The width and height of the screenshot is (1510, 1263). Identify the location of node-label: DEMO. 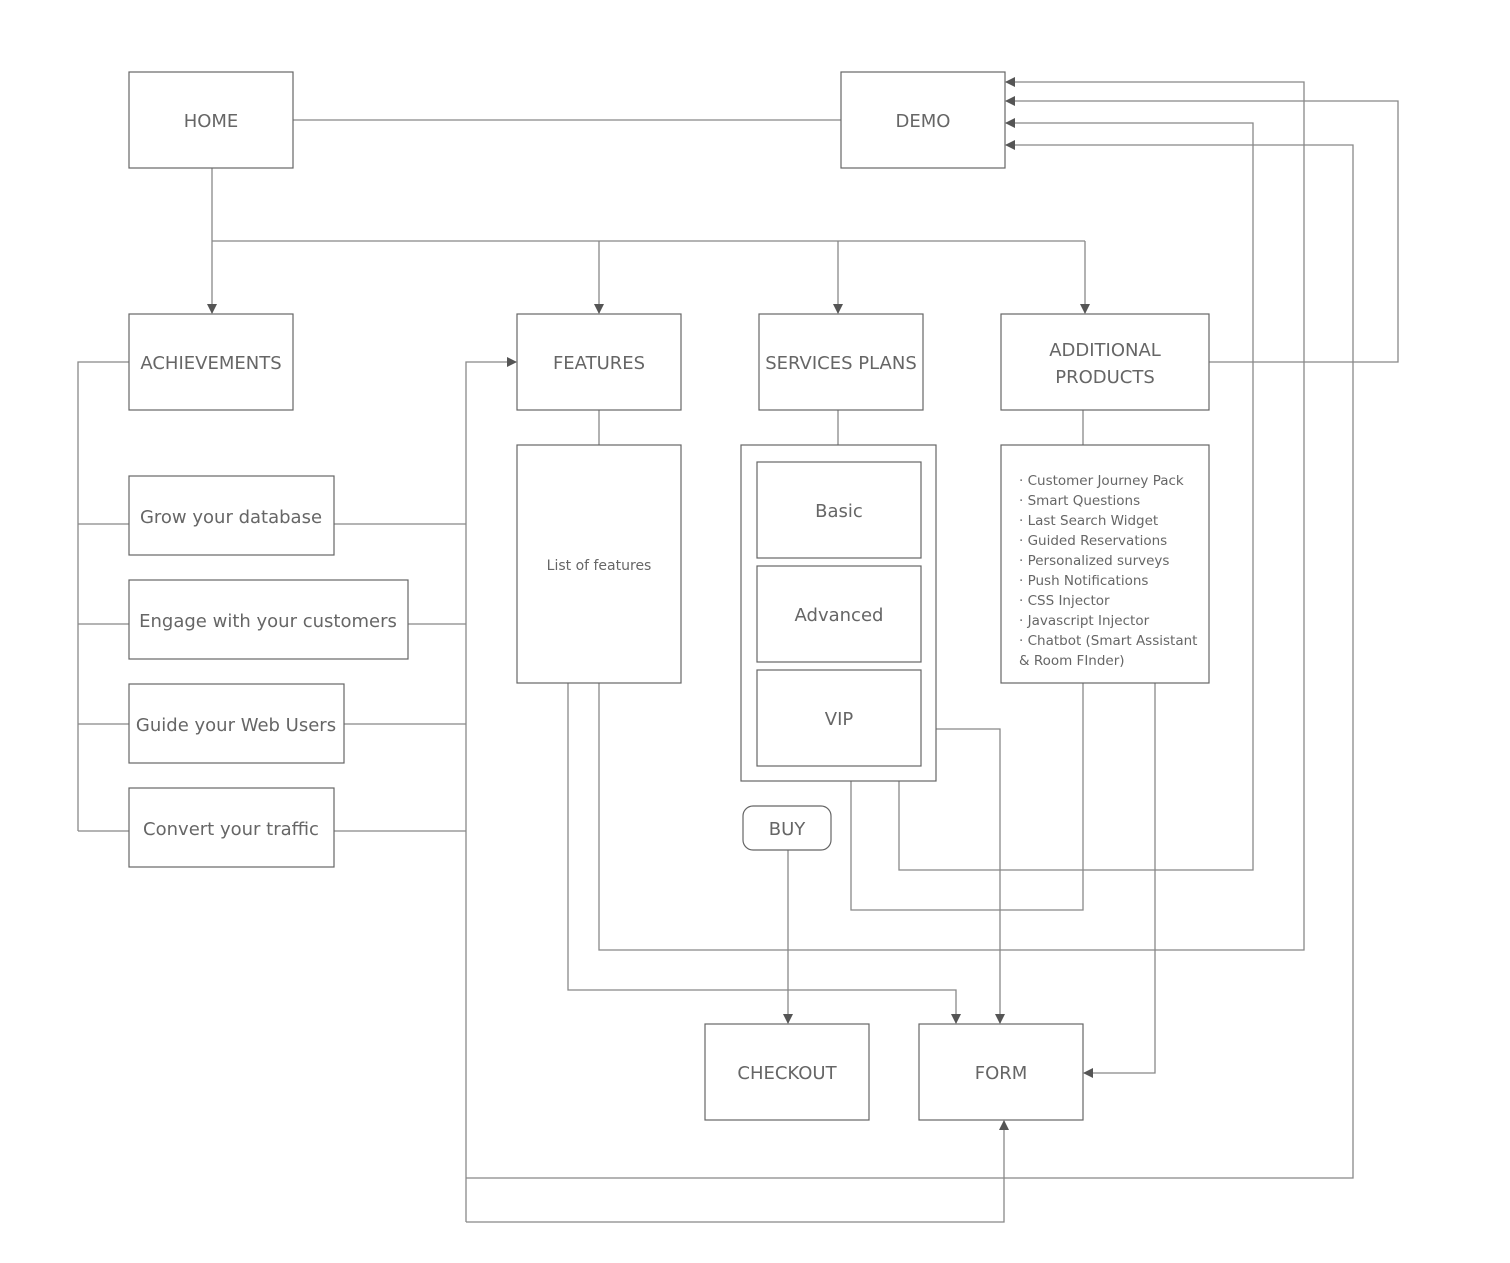
(923, 121).